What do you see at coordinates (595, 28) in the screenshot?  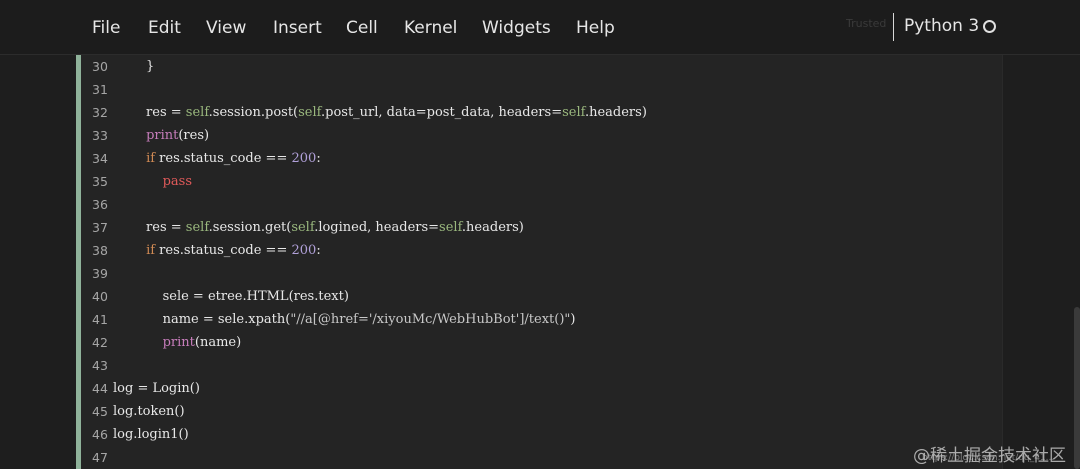 I see `menu-help: Help` at bounding box center [595, 28].